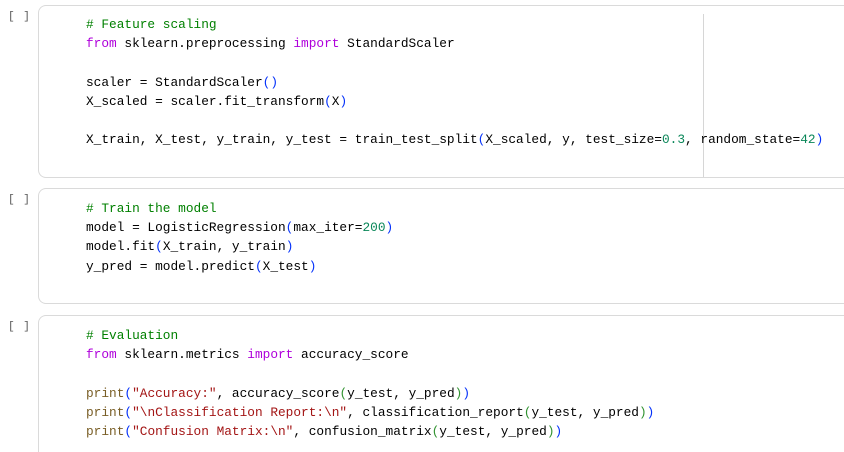 The width and height of the screenshot is (844, 452). I want to click on code-token: 0.3, so click(673, 140).